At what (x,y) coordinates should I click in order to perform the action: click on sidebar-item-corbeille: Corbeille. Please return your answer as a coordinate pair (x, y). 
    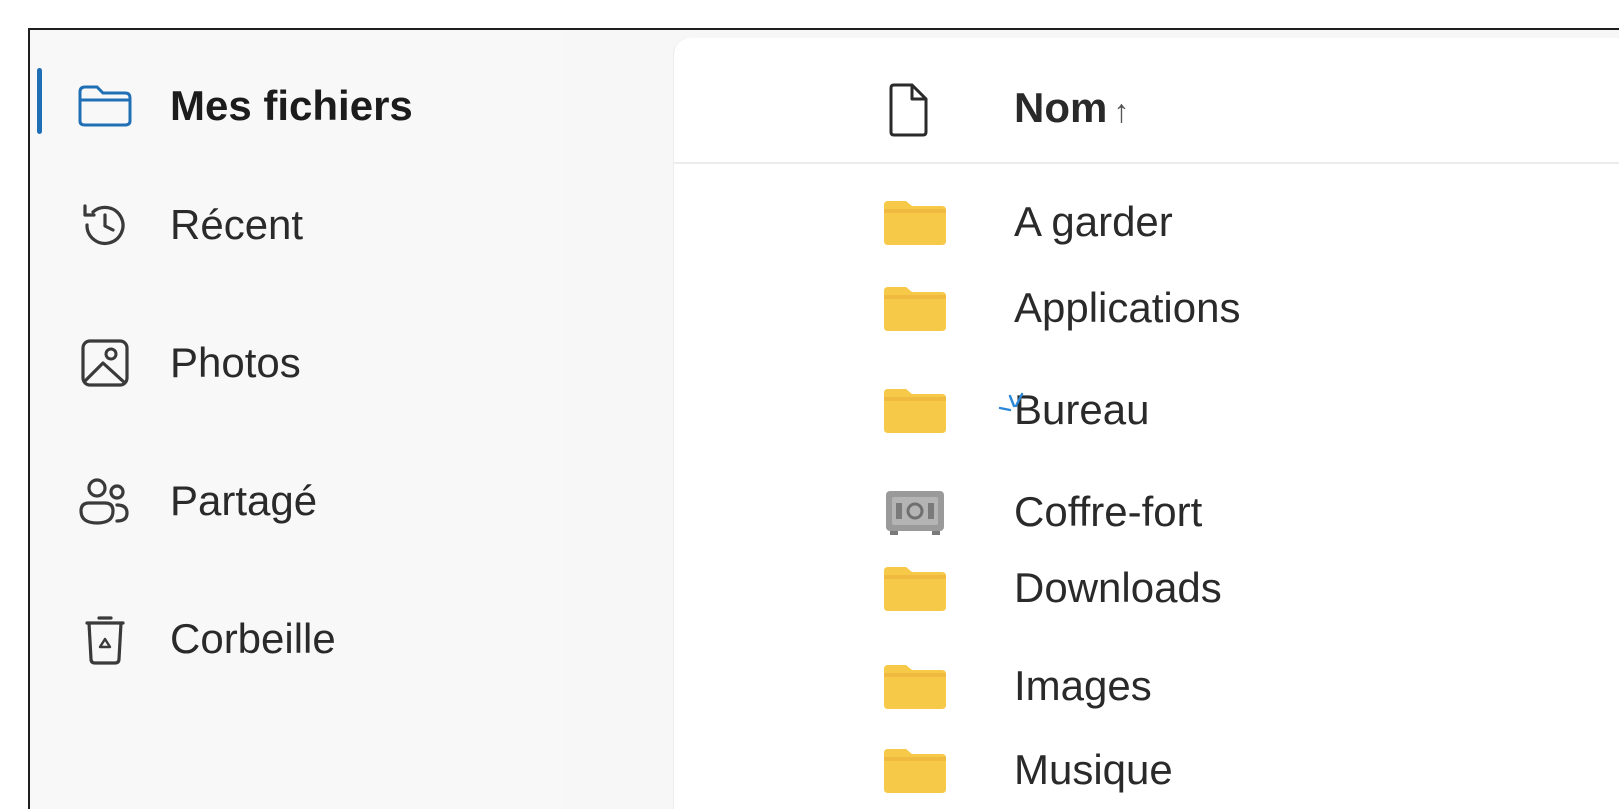
    Looking at the image, I should click on (290, 639).